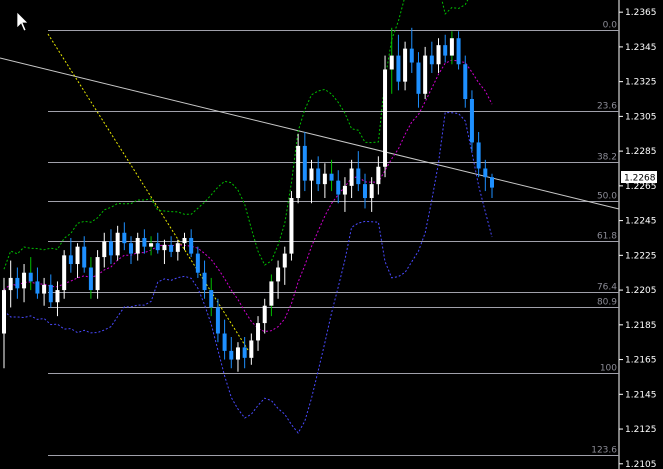 This screenshot has height=469, width=663. What do you see at coordinates (22, 21) in the screenshot?
I see `mouse-cursor-icon` at bounding box center [22, 21].